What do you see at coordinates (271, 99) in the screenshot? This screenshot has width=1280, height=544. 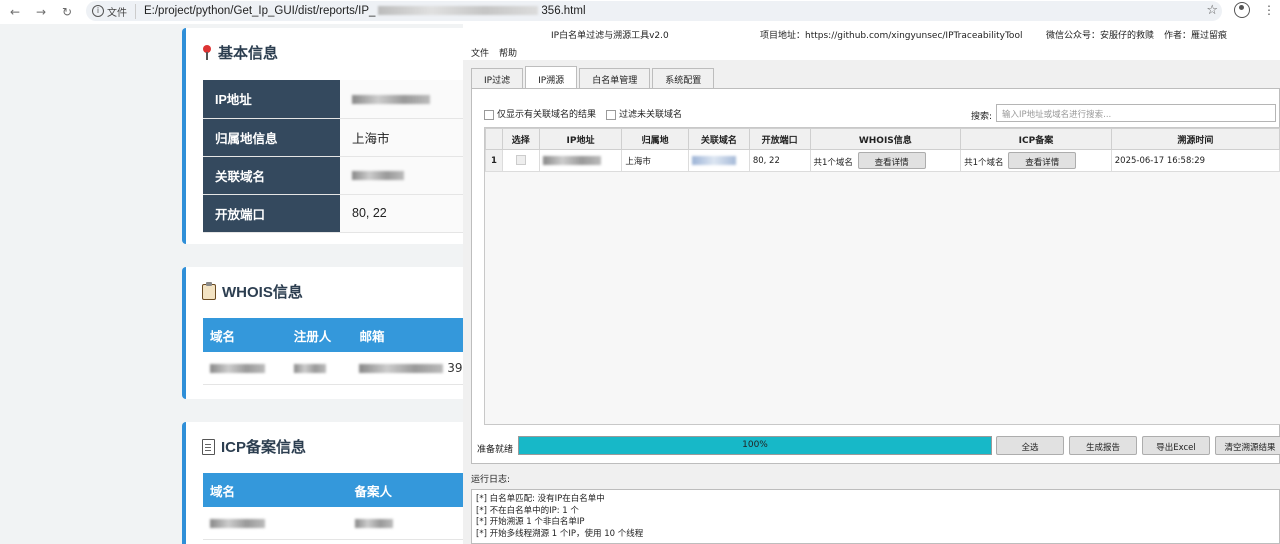 I see `row-key: IP地址` at bounding box center [271, 99].